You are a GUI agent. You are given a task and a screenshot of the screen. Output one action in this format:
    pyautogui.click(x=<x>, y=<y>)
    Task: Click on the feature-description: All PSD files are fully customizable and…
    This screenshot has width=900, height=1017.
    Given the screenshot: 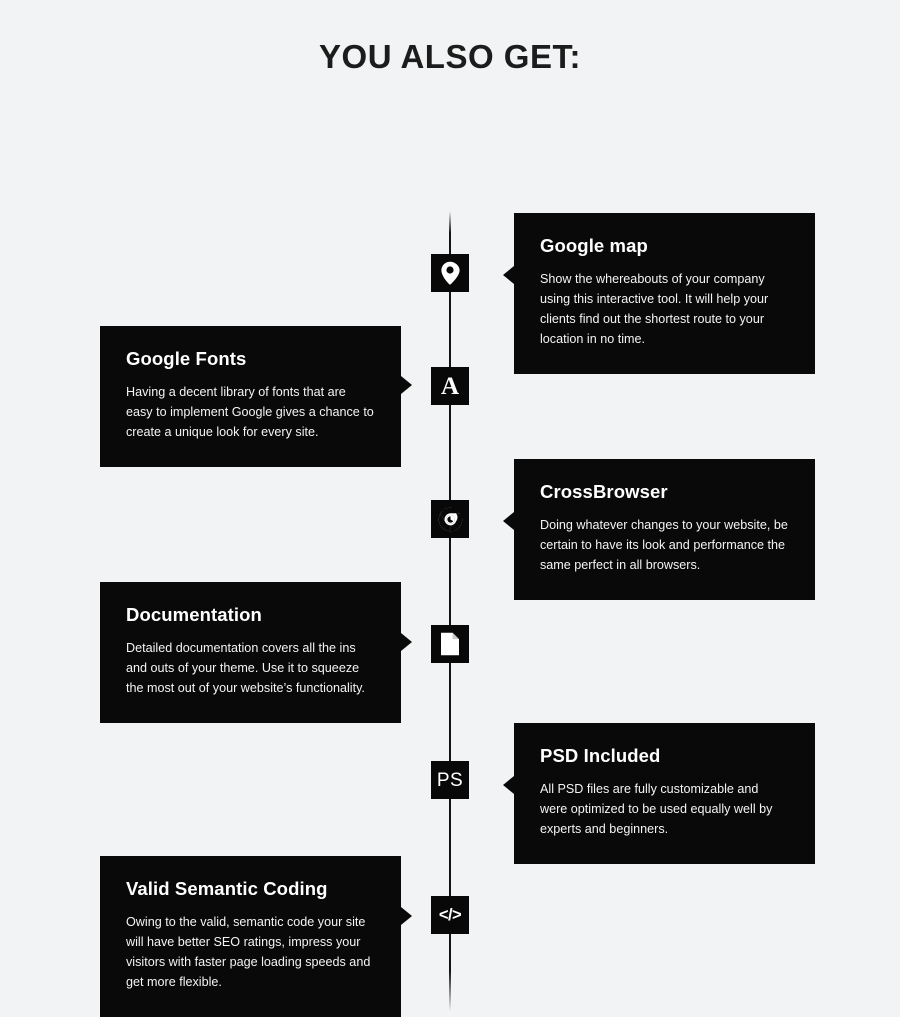 What is the action you would take?
    pyautogui.click(x=656, y=809)
    